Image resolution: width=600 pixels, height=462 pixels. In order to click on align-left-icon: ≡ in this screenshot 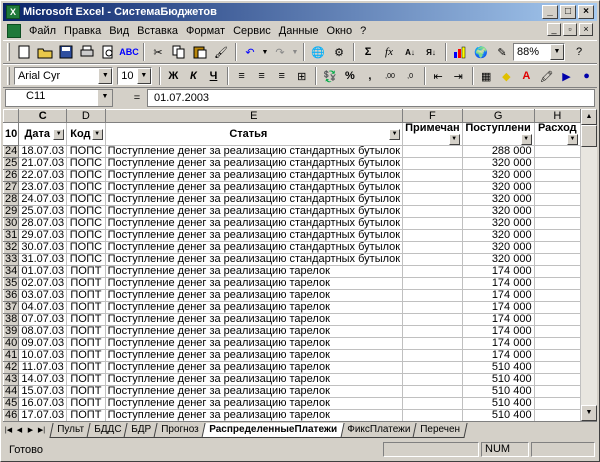, I will do `click(241, 76)`.